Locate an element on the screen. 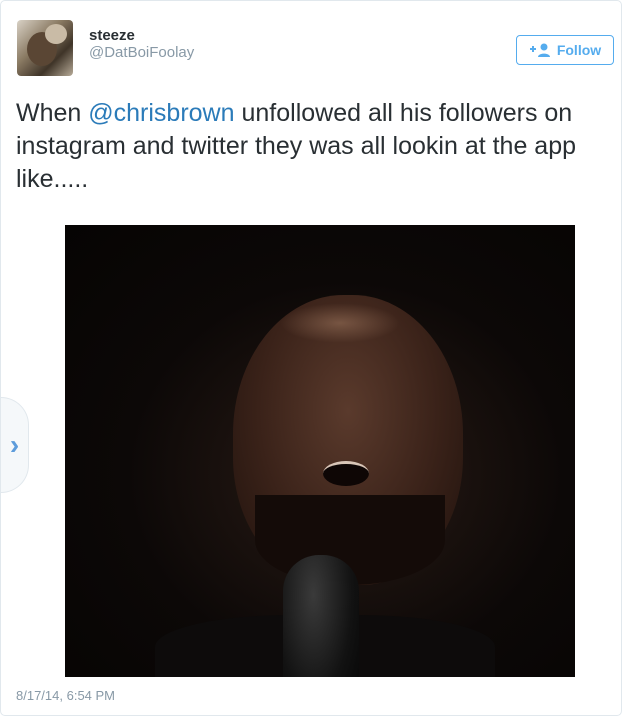 Image resolution: width=624 pixels, height=718 pixels. photo-highlight is located at coordinates (340, 323).